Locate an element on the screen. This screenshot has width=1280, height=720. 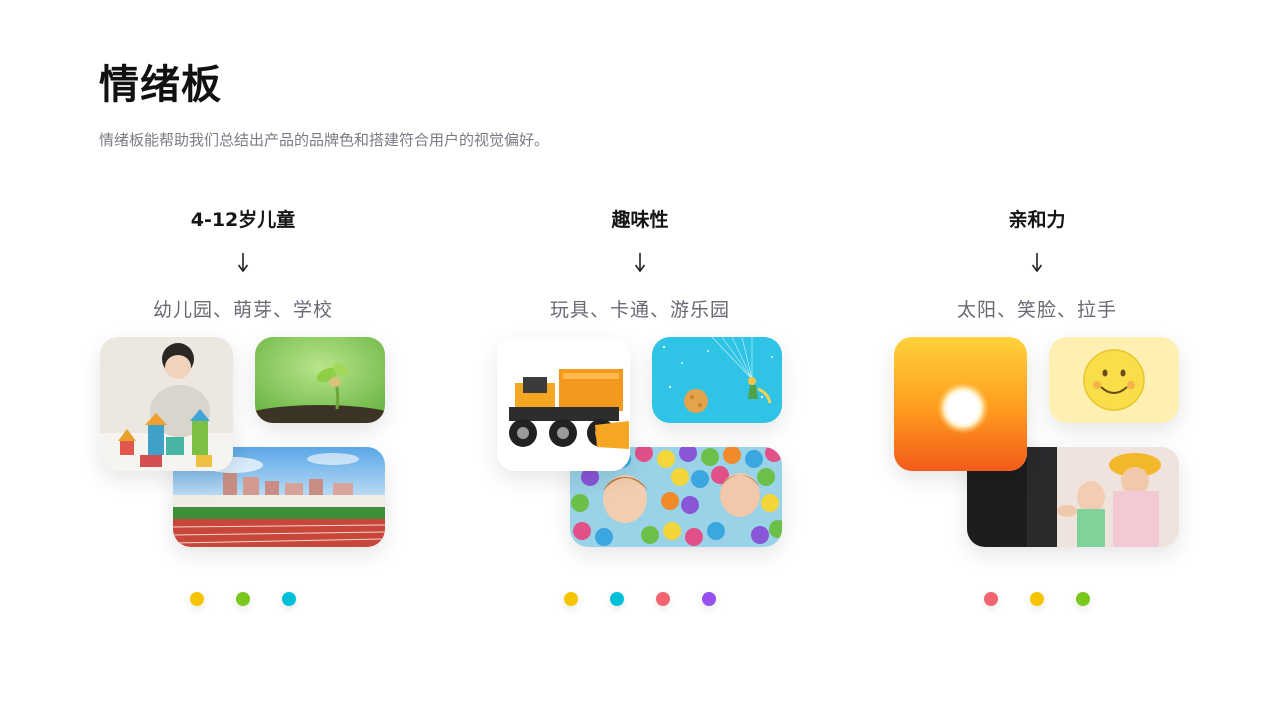
toddler-building-blocks-photo is located at coordinates (166, 404).